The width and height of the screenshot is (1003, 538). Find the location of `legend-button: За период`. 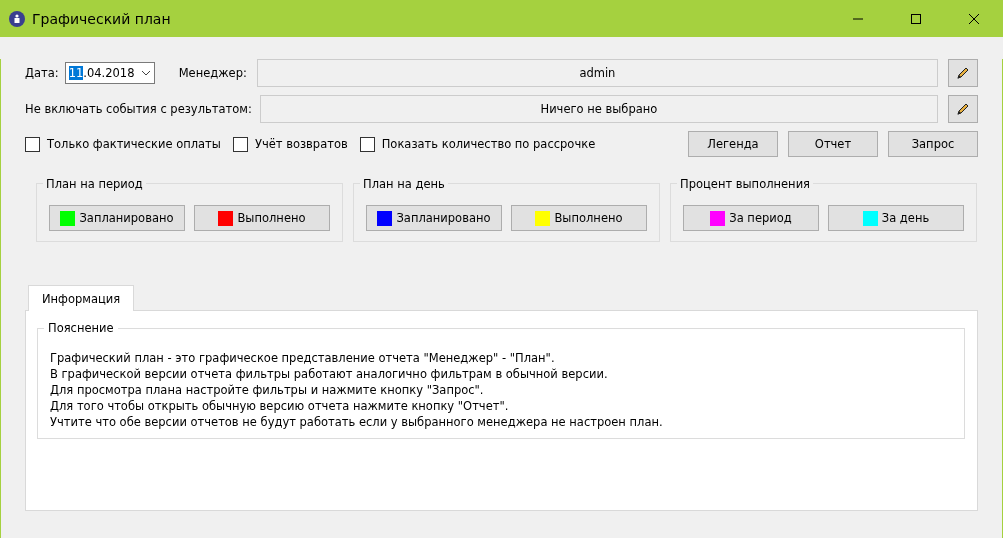

legend-button: За период is located at coordinates (751, 218).